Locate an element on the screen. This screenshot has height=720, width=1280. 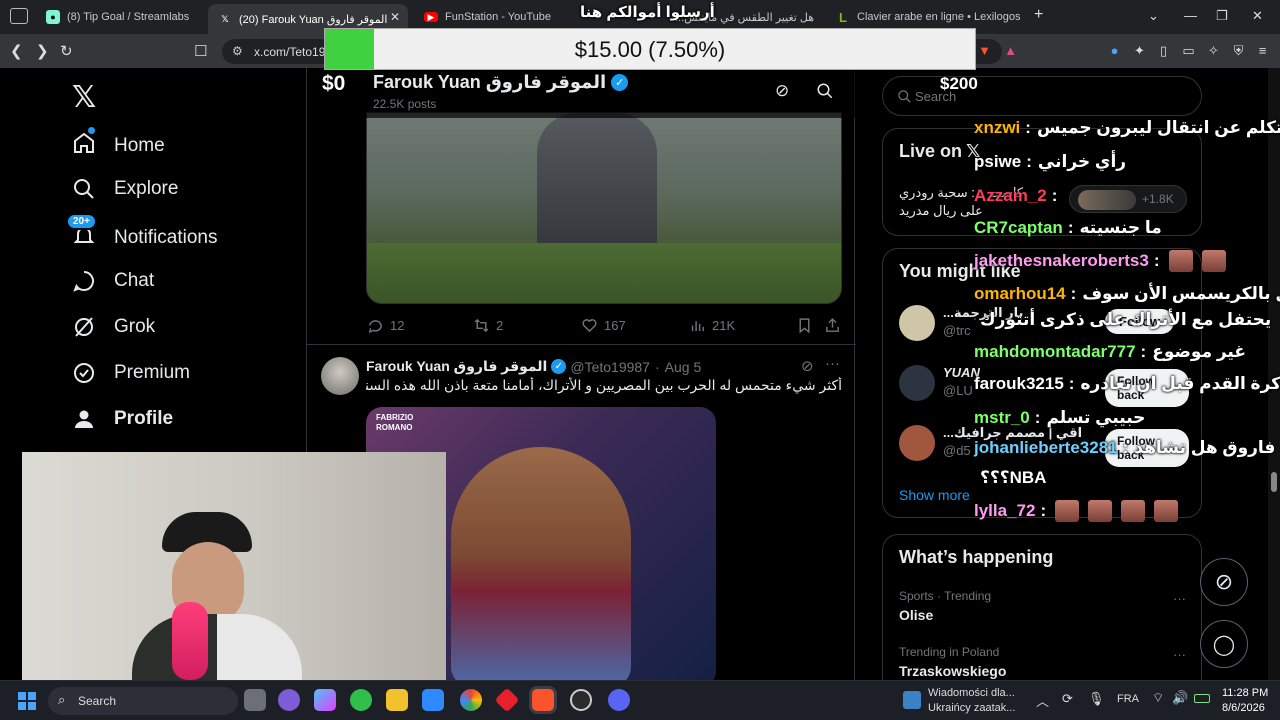
share-button is located at coordinates (835, 325).